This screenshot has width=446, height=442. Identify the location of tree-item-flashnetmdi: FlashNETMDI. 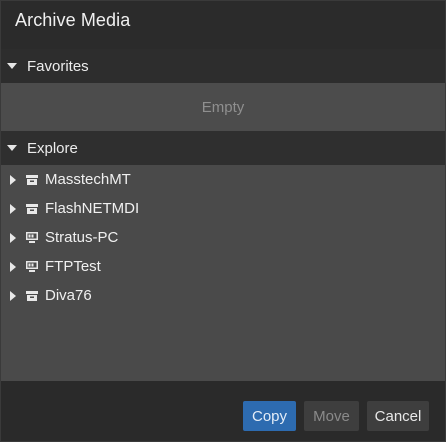
(223, 208).